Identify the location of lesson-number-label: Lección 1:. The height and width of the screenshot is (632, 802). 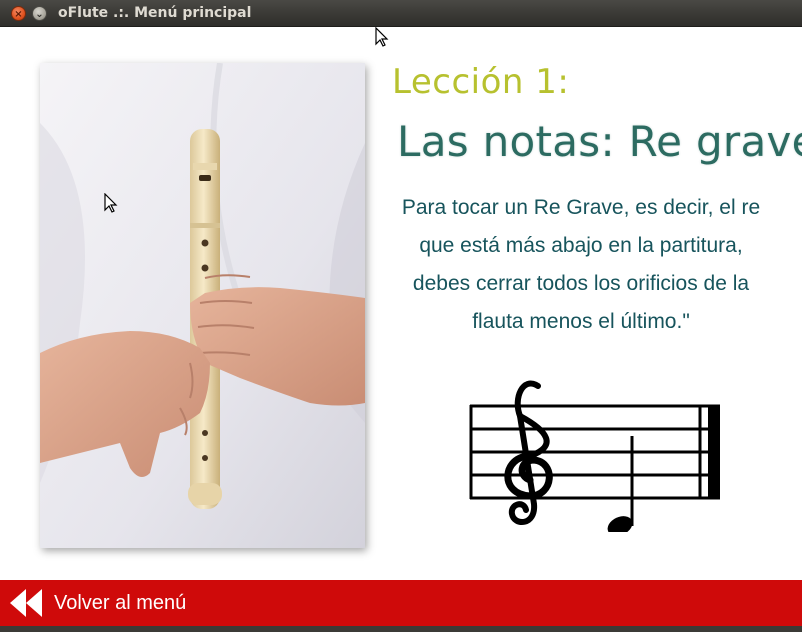
(481, 82).